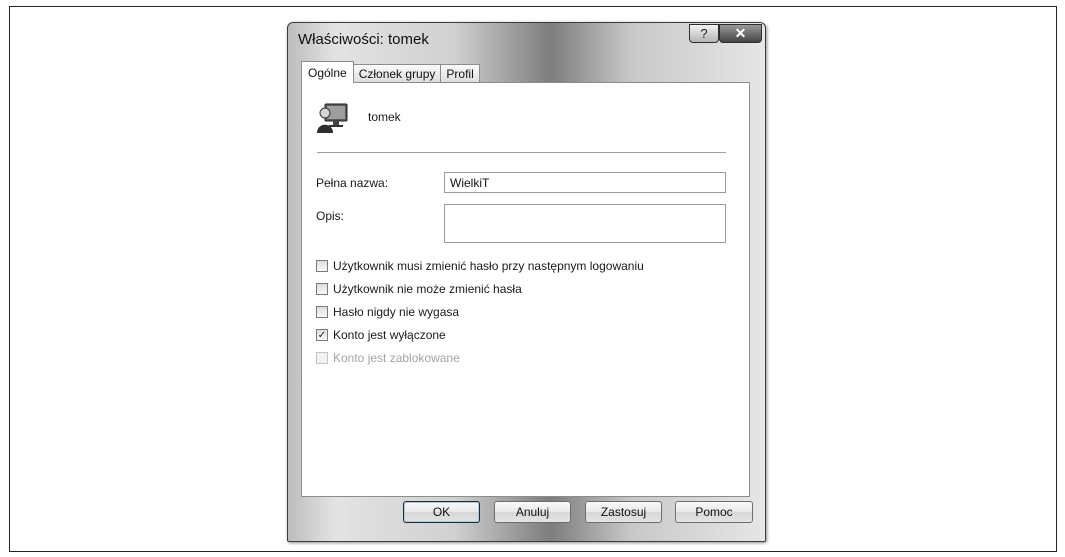  Describe the element at coordinates (585, 182) in the screenshot. I see `full-name-input` at that location.